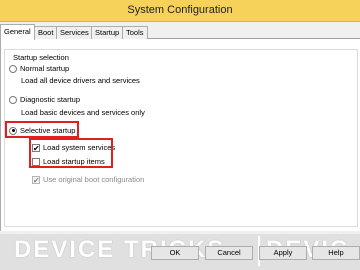 The width and height of the screenshot is (360, 270). I want to click on highlight-box-checkboxes, so click(71, 153).